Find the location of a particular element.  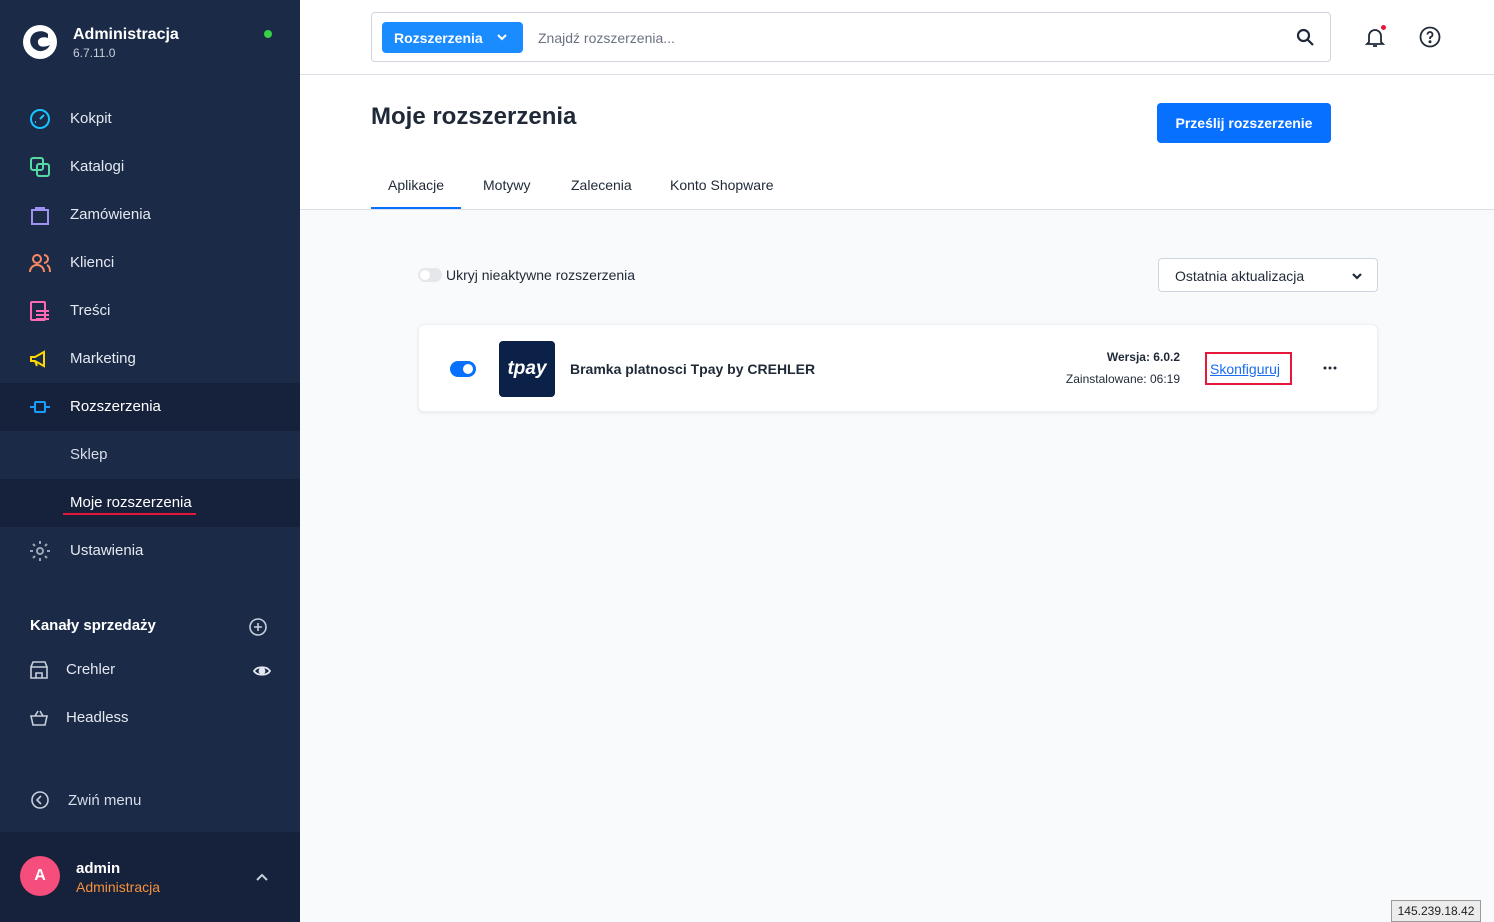

sidebar-item-label: Marketing is located at coordinates (103, 358).